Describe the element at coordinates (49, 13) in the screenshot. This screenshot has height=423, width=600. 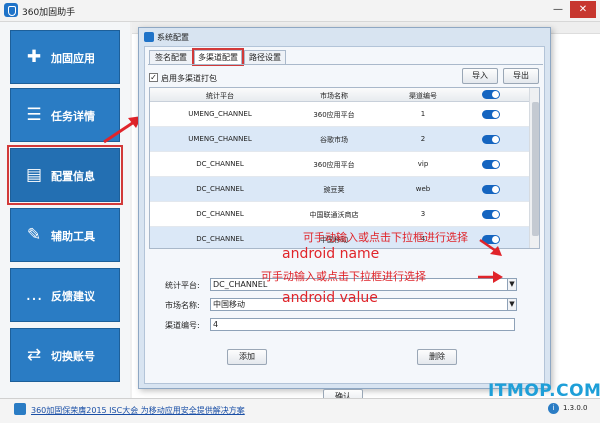
I see `window-title: 360加固助手` at that location.